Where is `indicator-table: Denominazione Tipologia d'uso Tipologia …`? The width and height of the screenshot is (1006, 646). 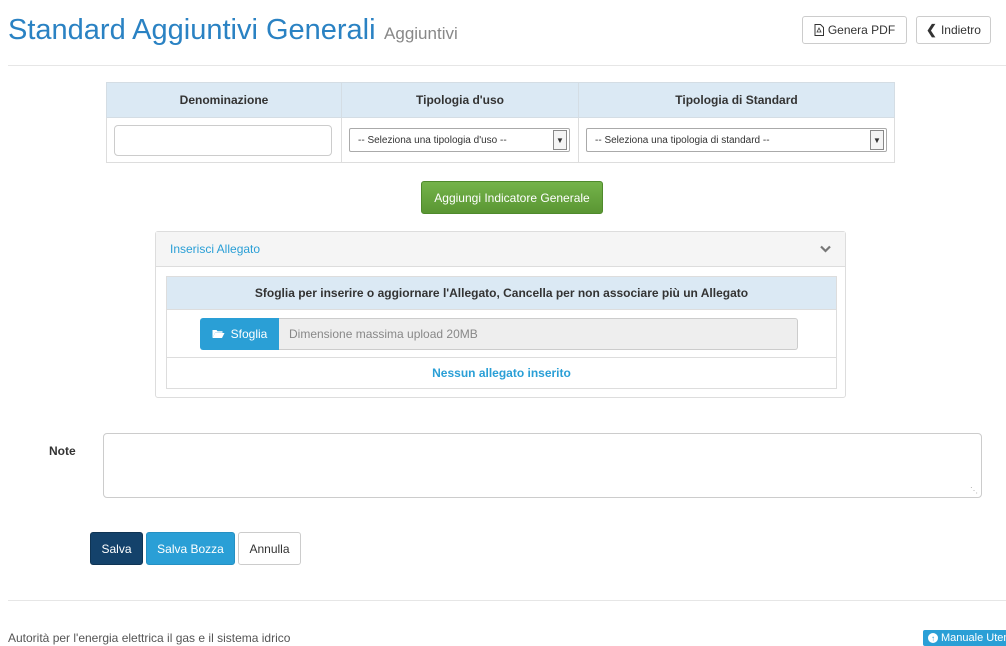 indicator-table: Denominazione Tipologia d'uso Tipologia … is located at coordinates (500, 122).